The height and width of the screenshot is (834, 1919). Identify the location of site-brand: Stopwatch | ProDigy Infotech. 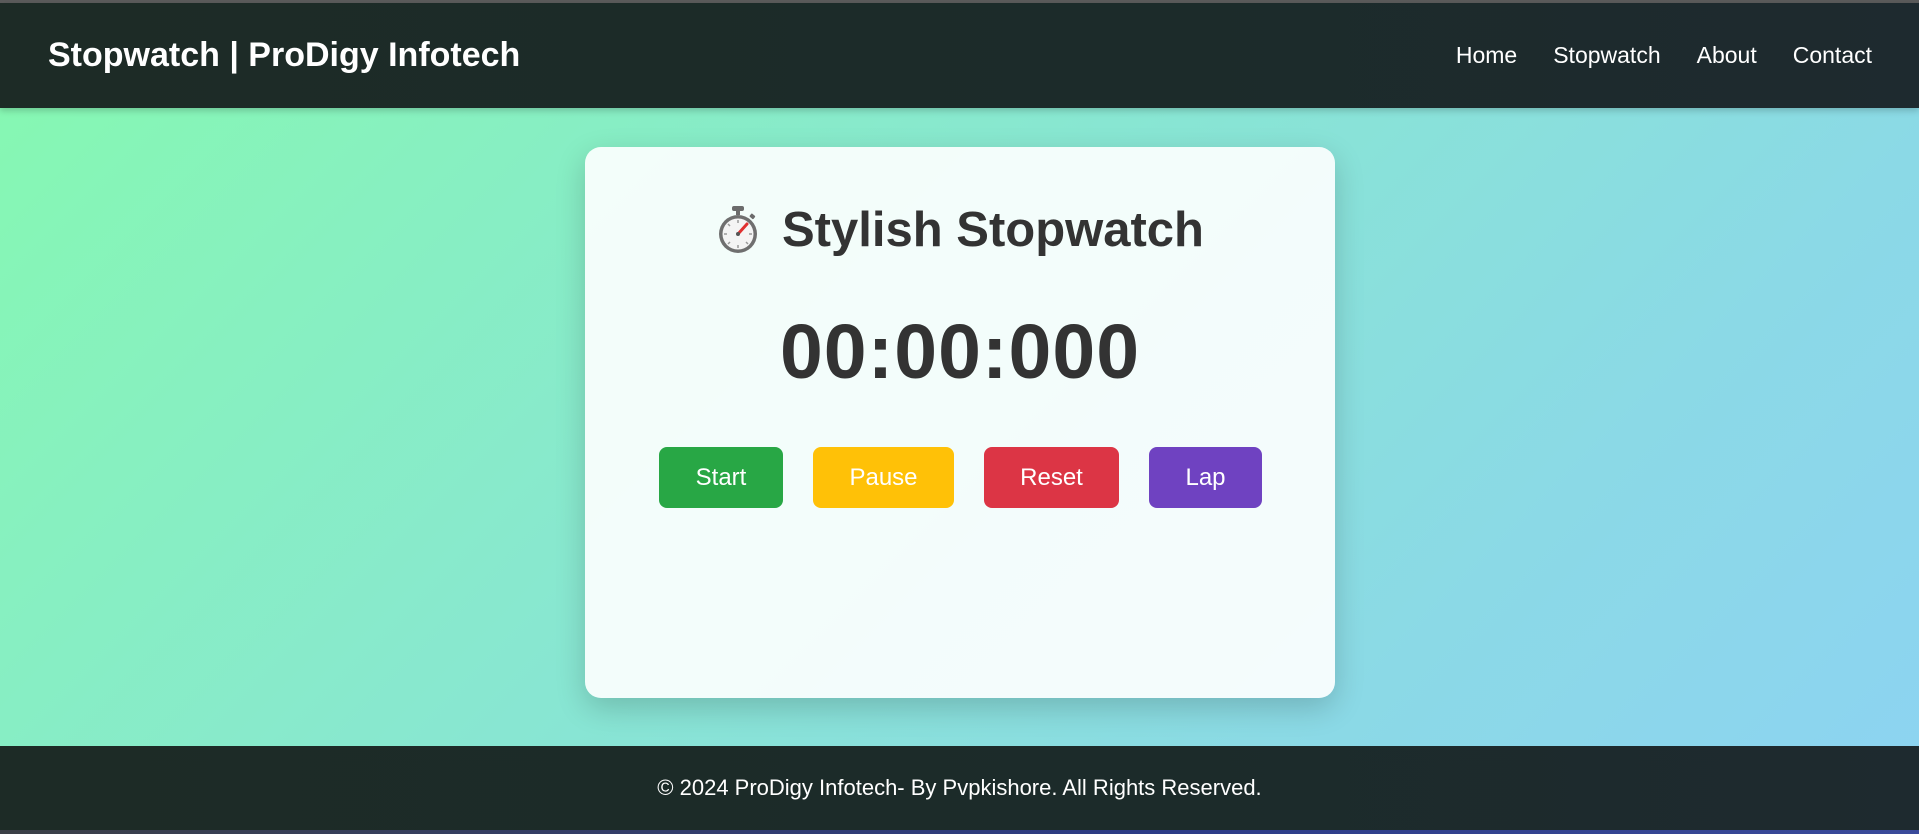
(284, 55).